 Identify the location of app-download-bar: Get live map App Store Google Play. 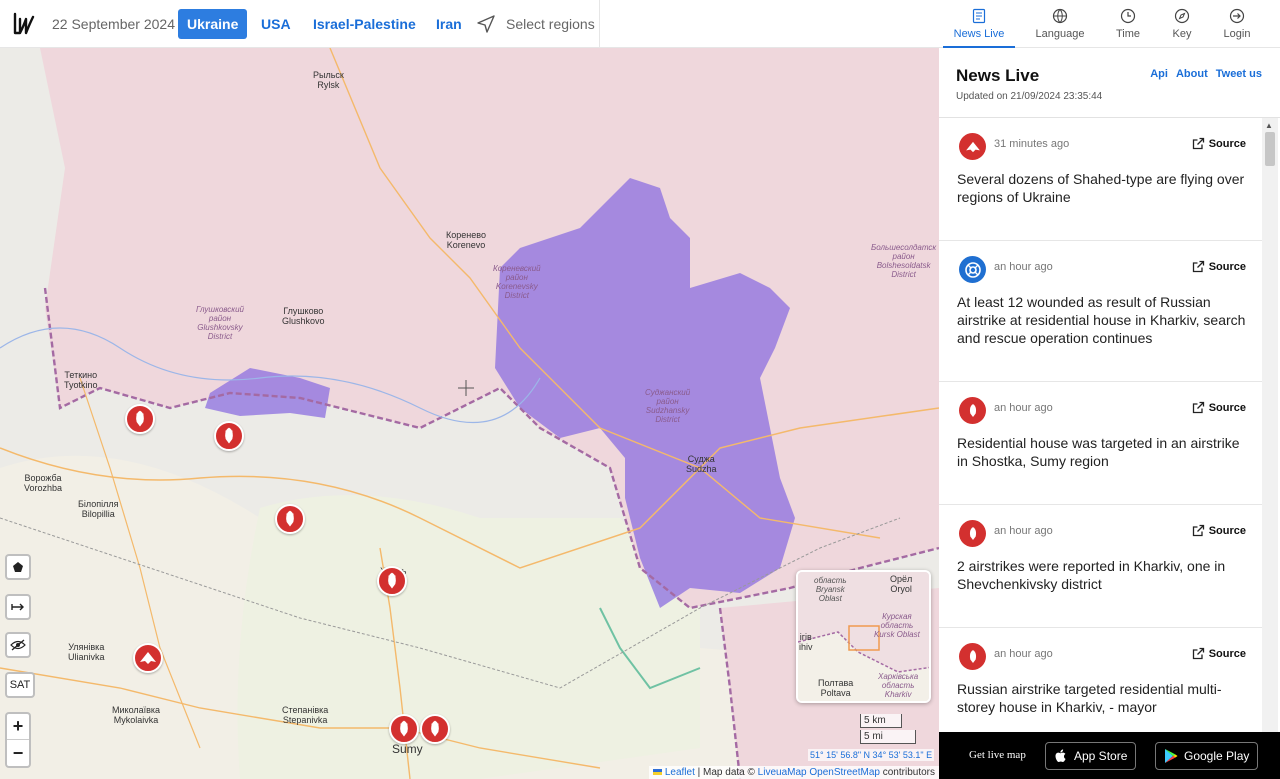
(1109, 755).